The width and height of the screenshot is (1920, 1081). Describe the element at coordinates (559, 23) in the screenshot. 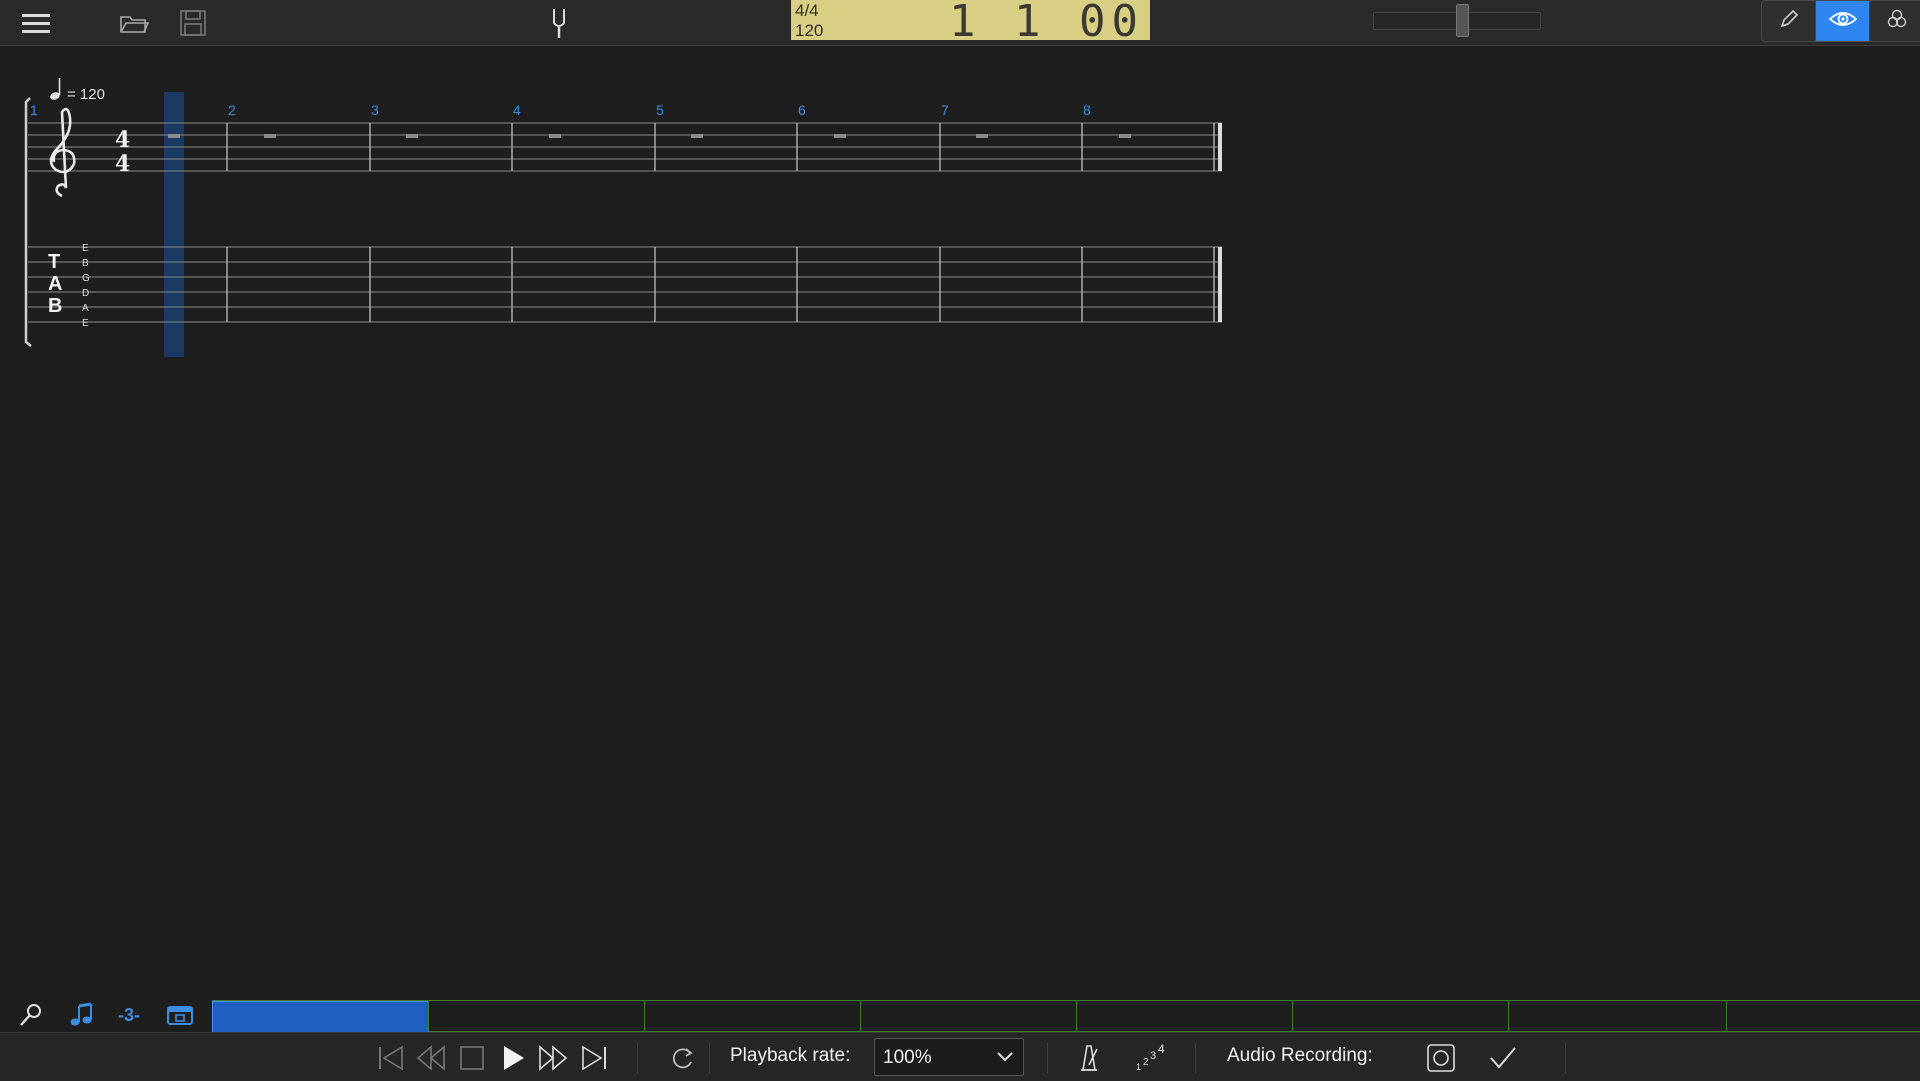

I see `tuning-fork-icon` at that location.